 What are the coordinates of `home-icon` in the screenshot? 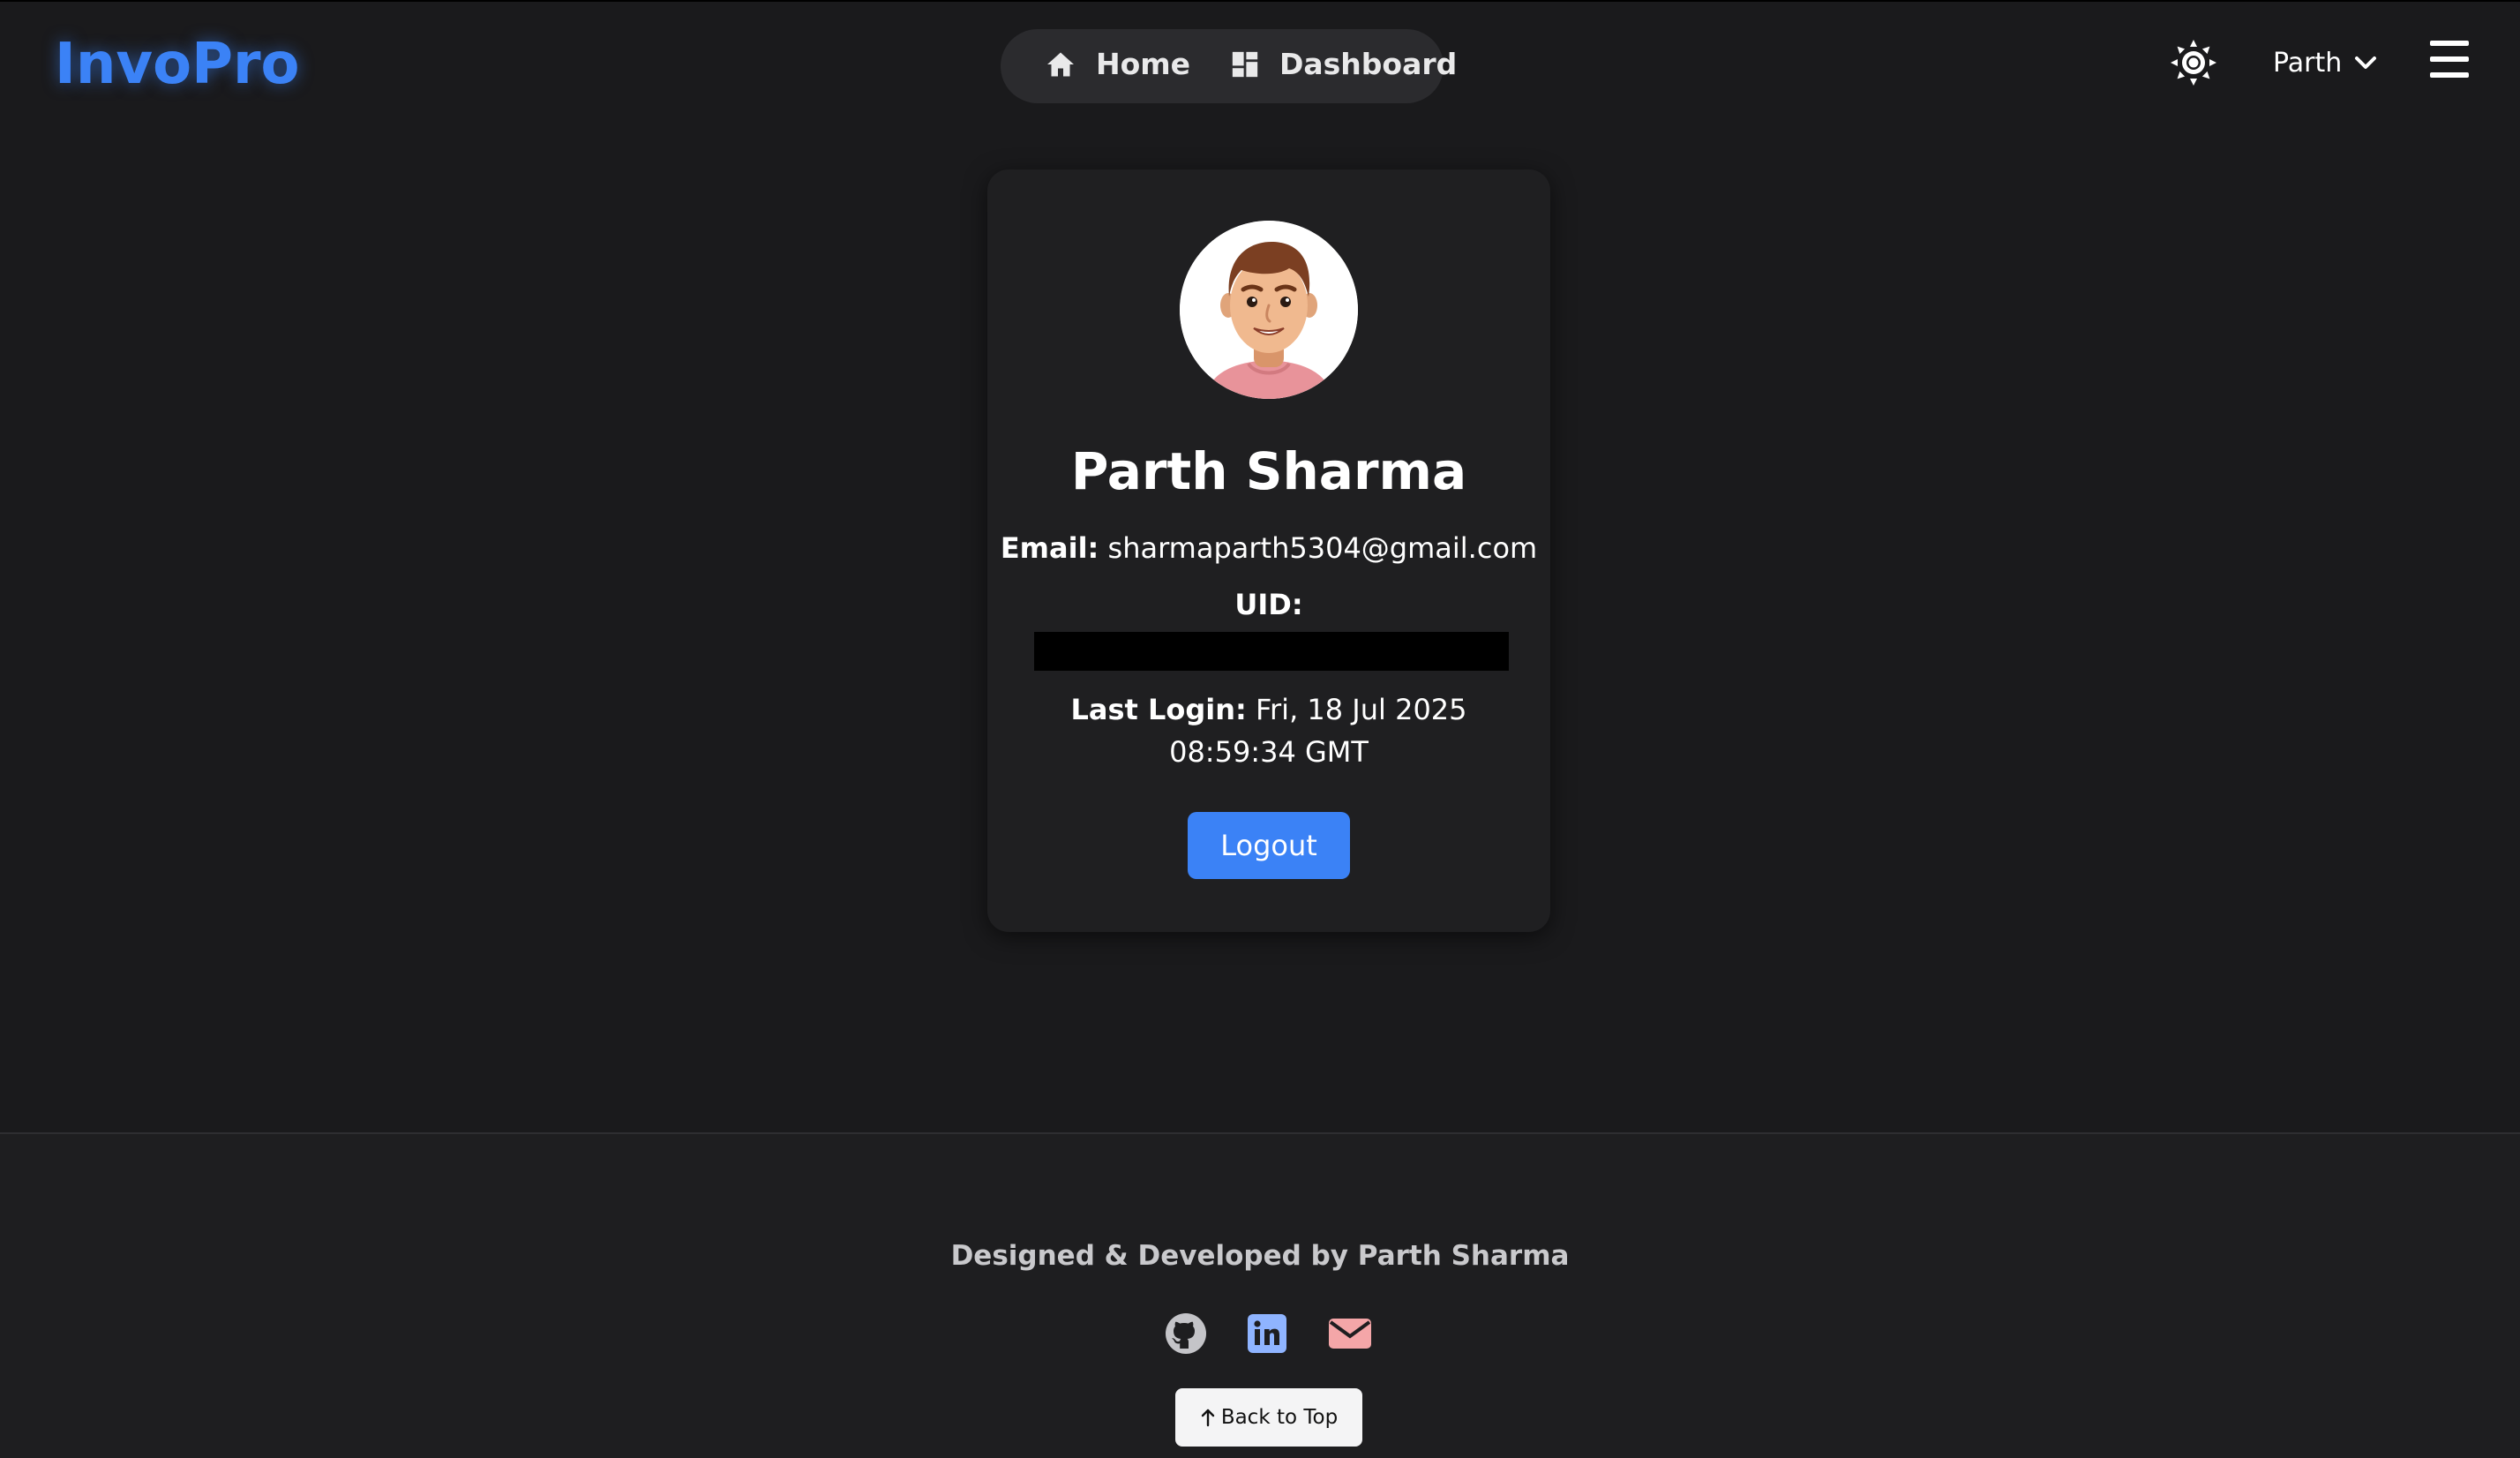 It's located at (1060, 64).